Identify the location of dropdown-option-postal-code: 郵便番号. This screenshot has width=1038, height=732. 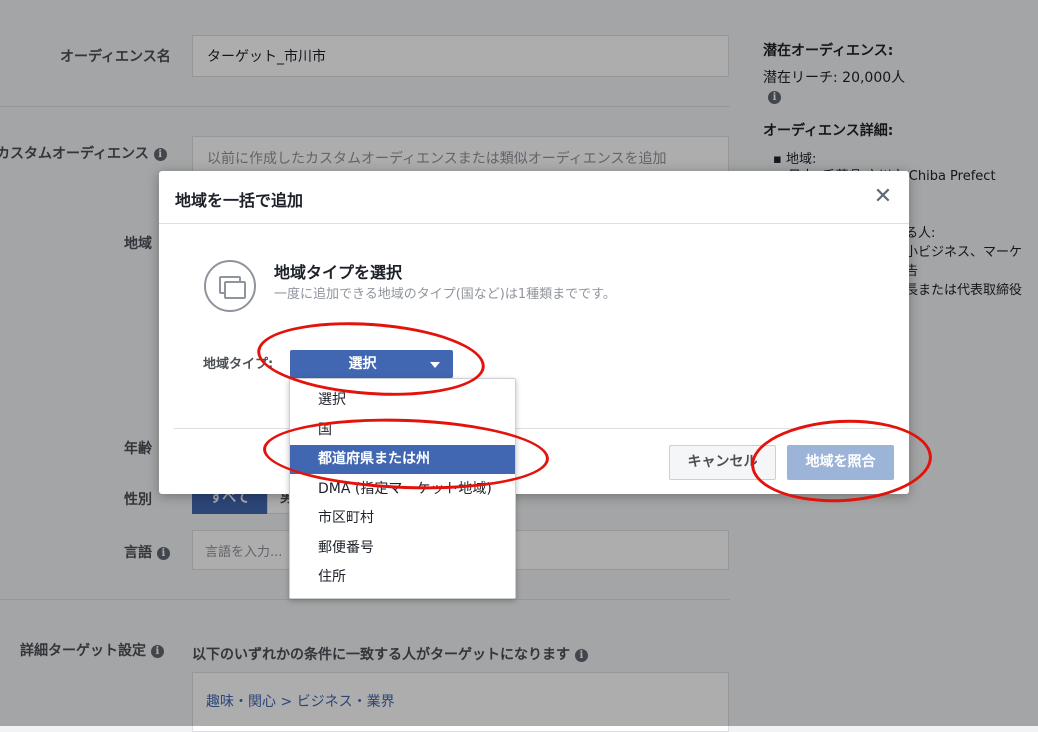
(402, 548).